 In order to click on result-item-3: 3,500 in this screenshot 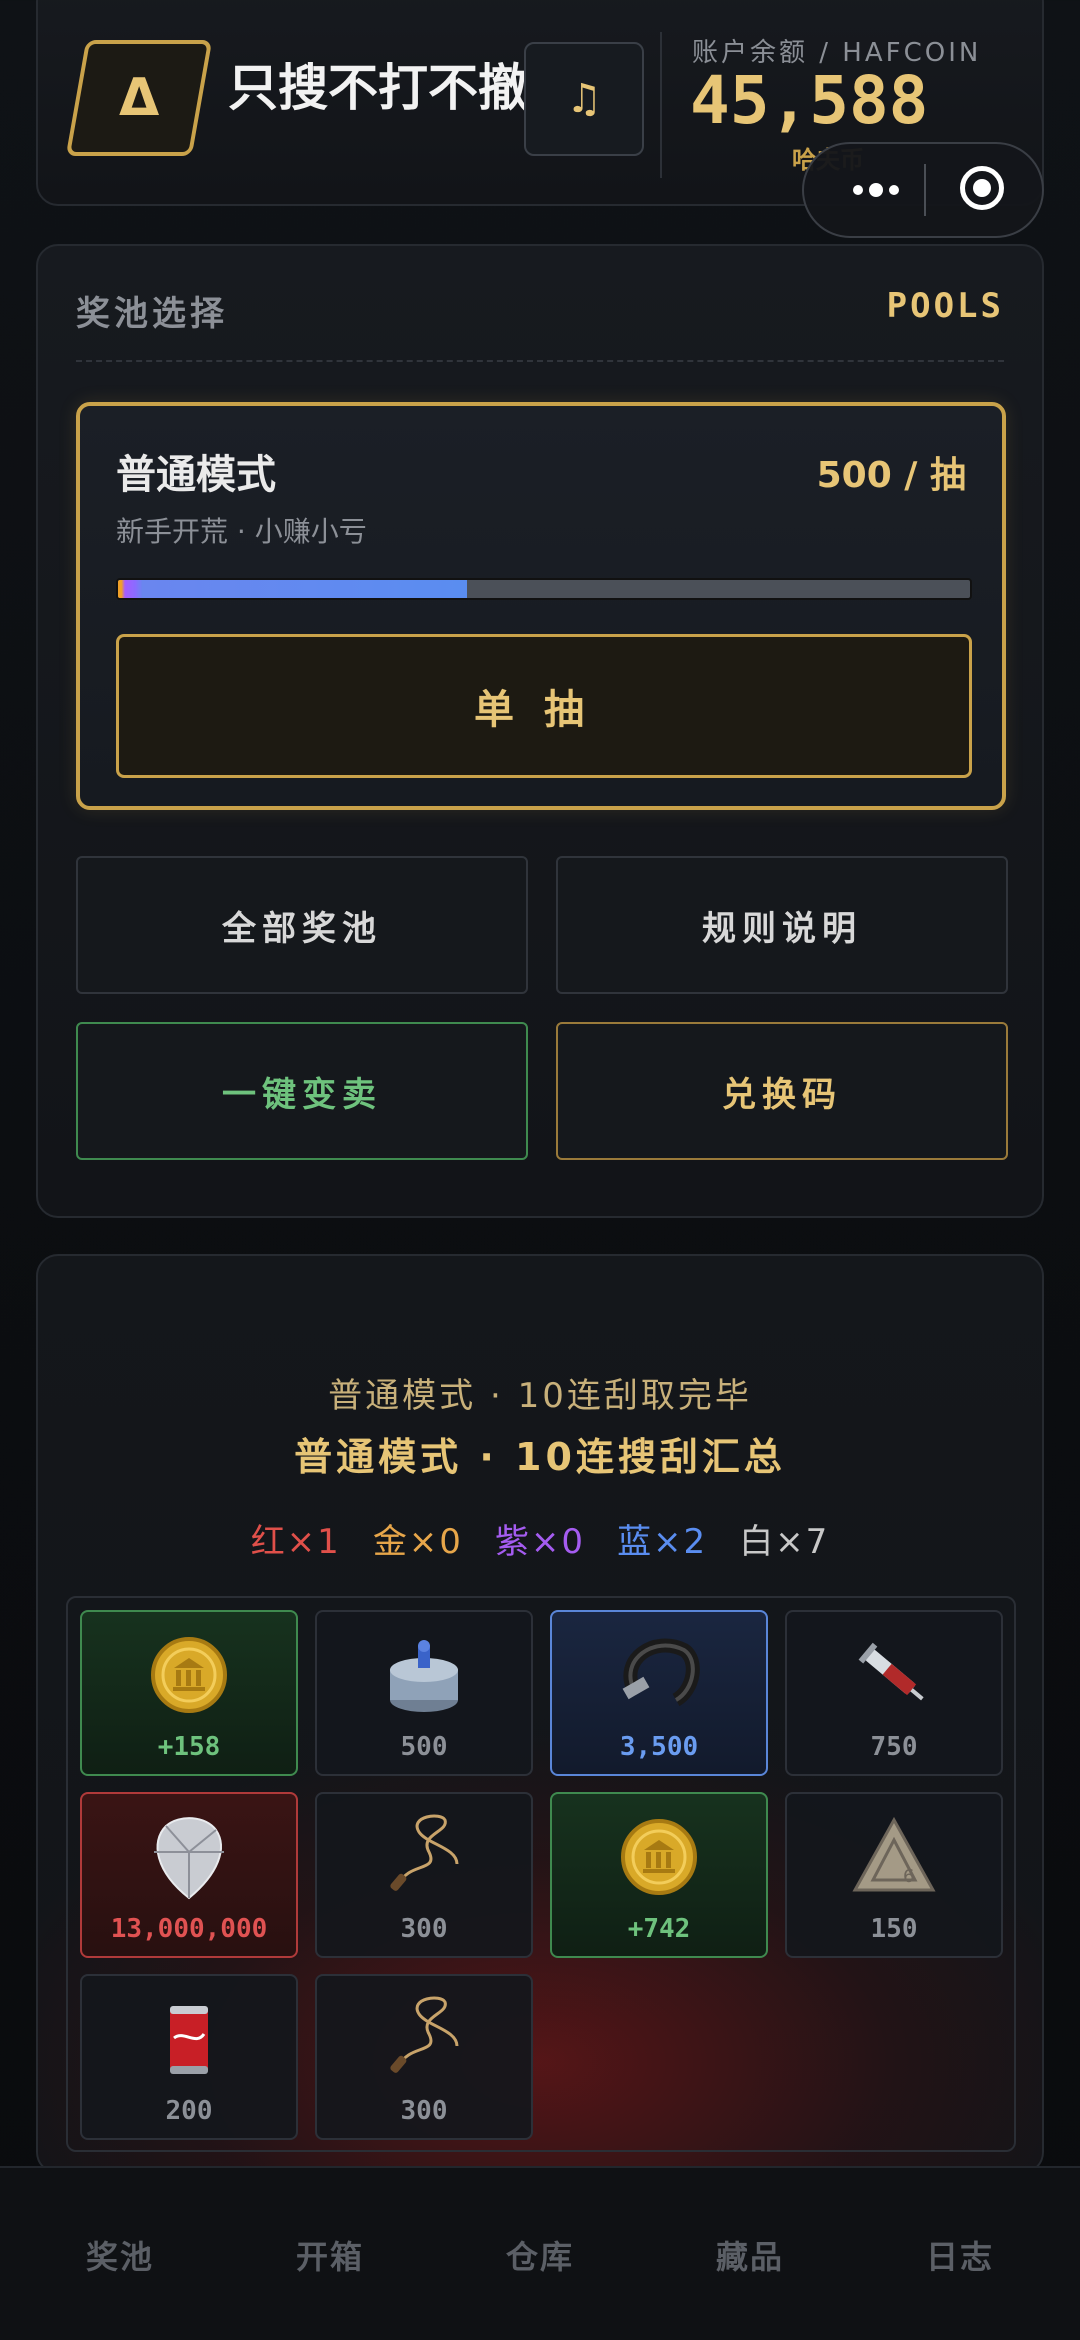, I will do `click(659, 1693)`.